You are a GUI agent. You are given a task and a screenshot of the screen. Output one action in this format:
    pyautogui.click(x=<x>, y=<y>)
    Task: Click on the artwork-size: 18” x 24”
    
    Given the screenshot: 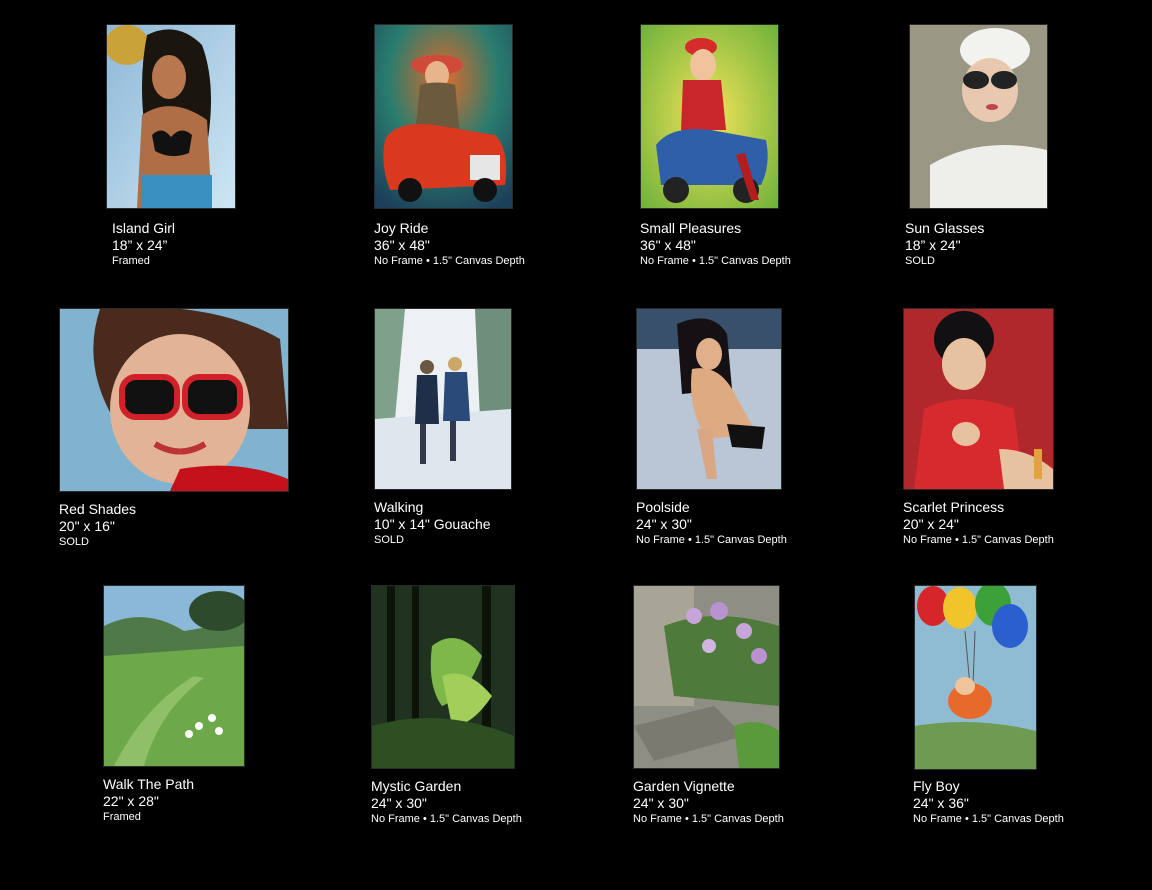 What is the action you would take?
    pyautogui.click(x=140, y=245)
    